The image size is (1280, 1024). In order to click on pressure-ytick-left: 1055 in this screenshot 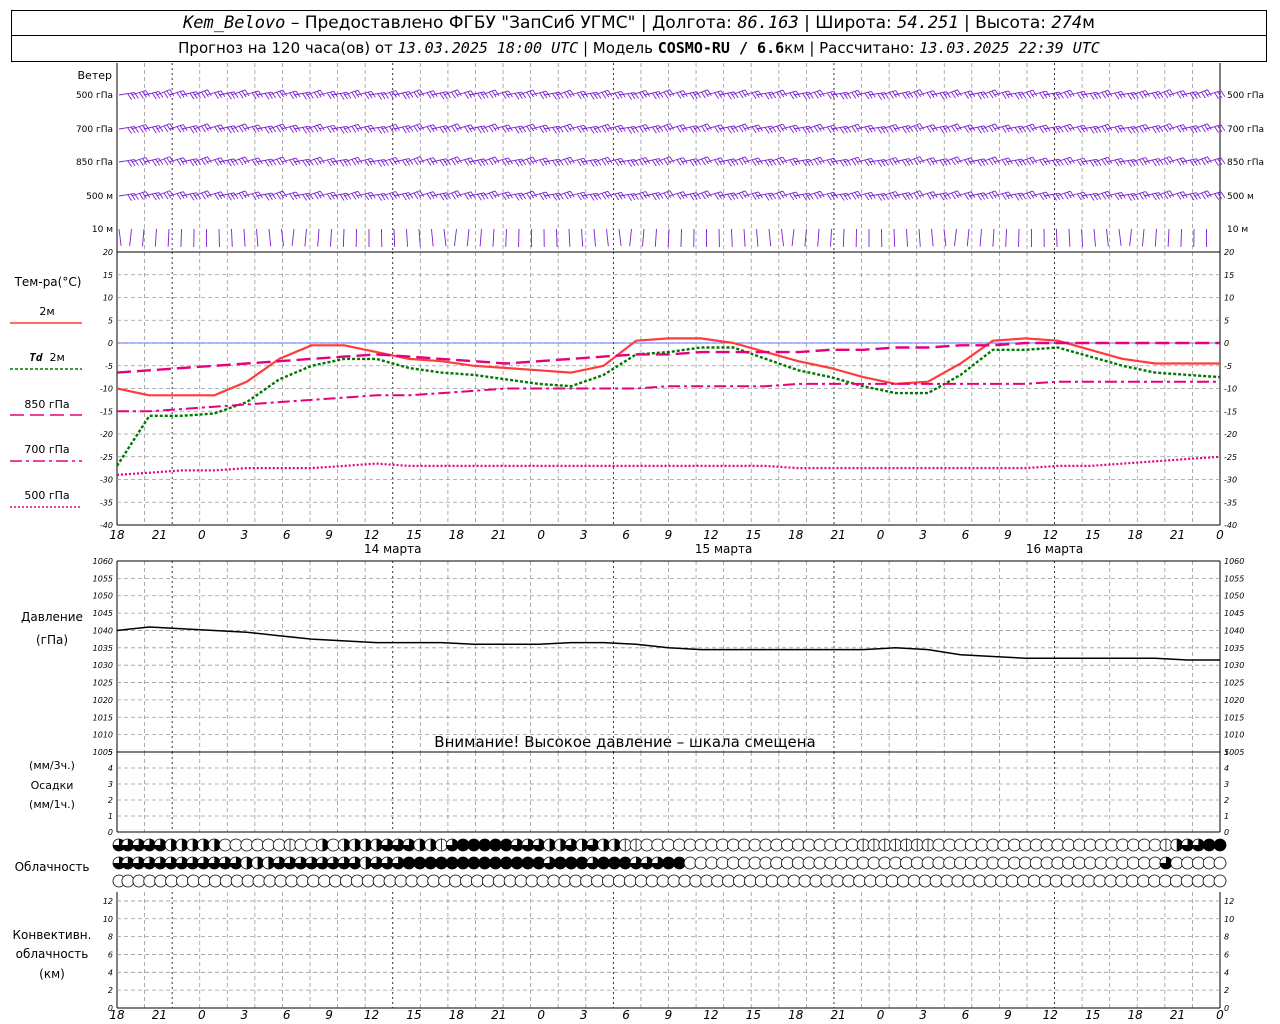, I will do `click(103, 578)`.